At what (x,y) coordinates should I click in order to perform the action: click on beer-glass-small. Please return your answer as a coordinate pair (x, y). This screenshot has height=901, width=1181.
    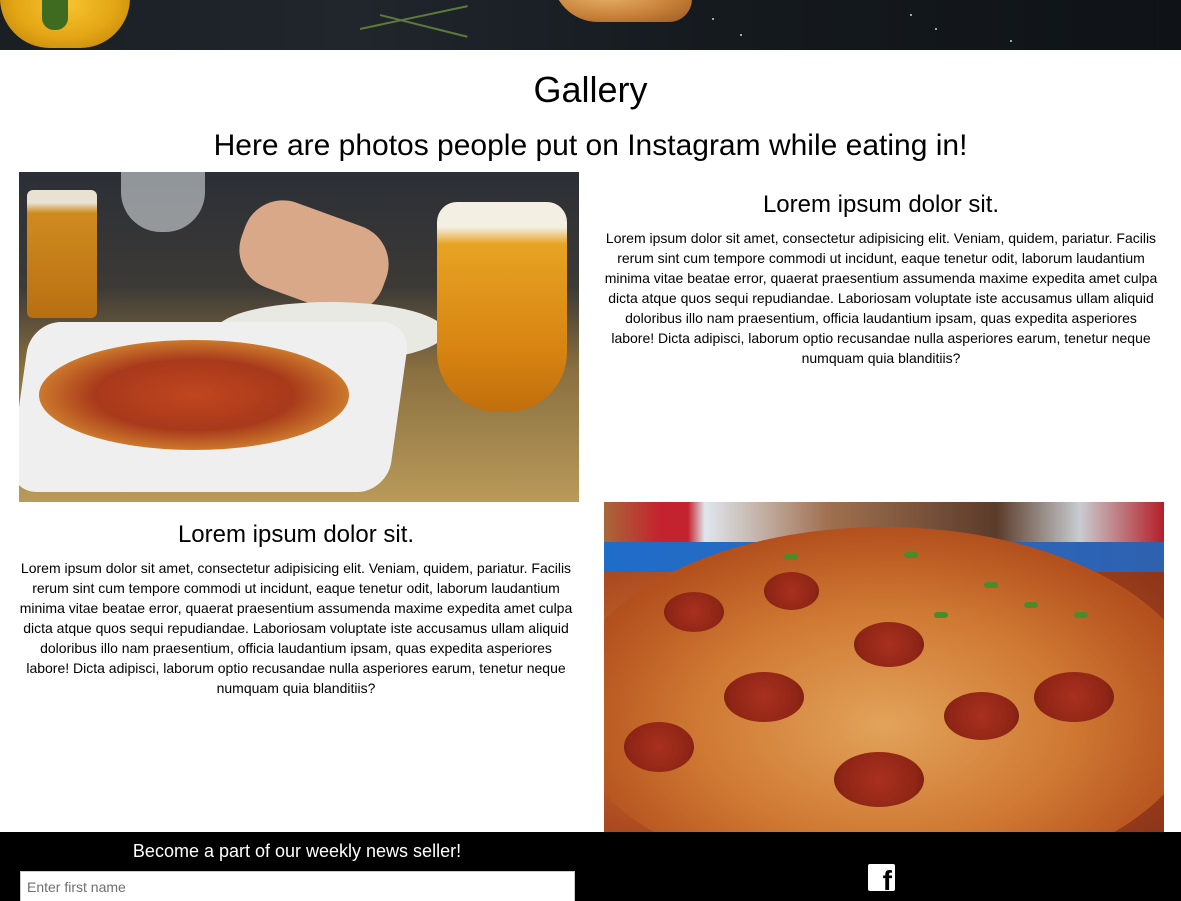
    Looking at the image, I should click on (62, 254).